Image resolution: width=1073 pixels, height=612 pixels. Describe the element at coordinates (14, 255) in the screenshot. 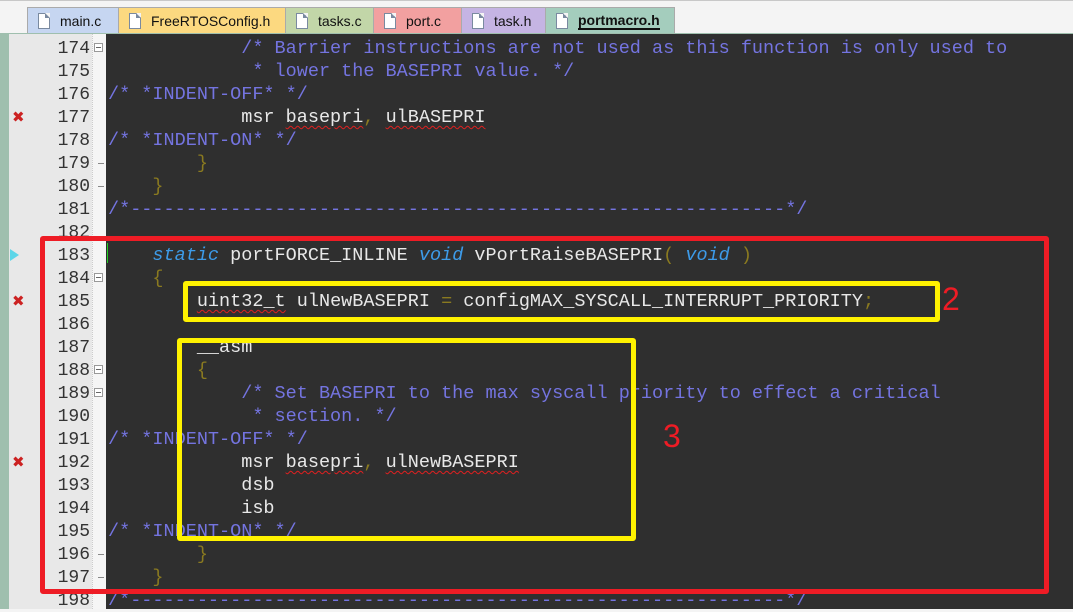

I see `current-line-arrow-icon` at that location.